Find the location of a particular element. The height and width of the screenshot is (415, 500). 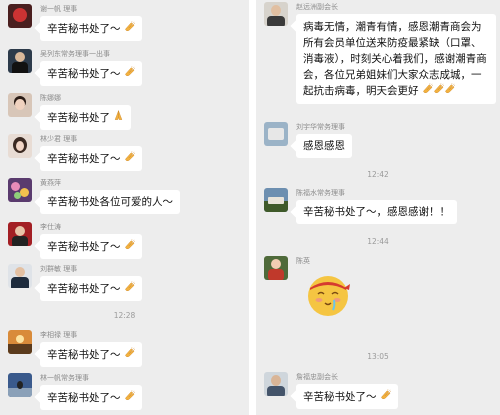

sender-name: 刘宇华常务理事 is located at coordinates (320, 127).